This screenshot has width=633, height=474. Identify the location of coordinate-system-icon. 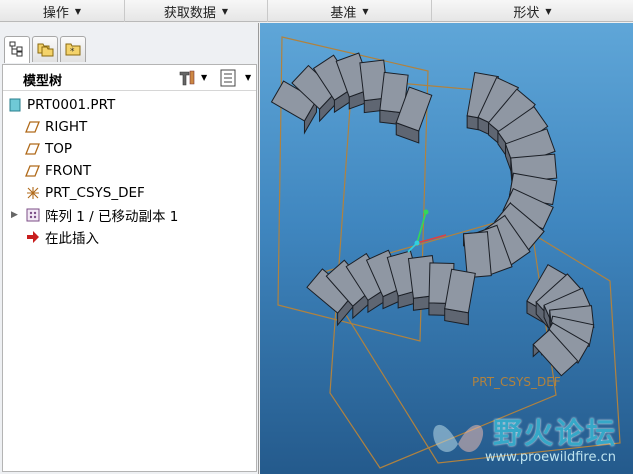
(33, 193).